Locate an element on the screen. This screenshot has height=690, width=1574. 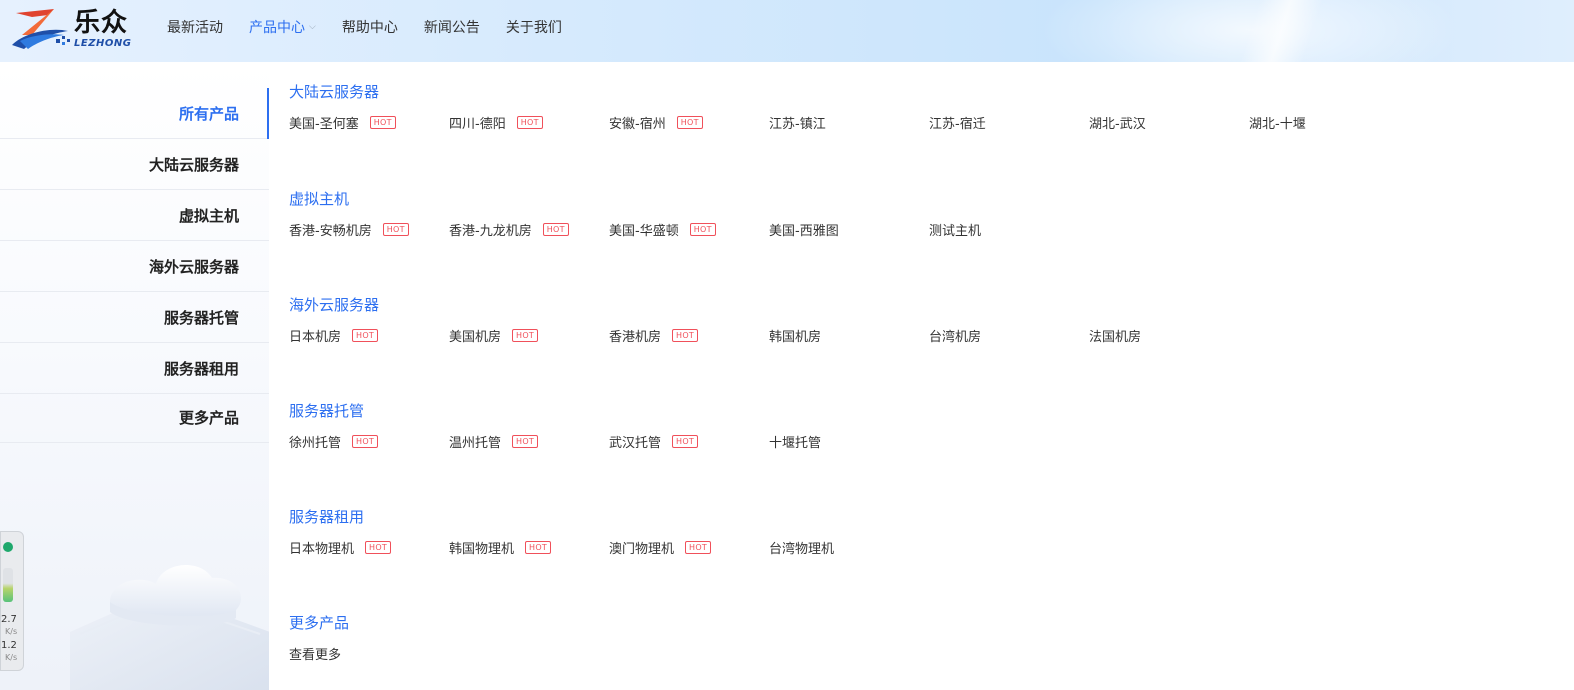
upload-speed-unit: K/s is located at coordinates (11, 631).